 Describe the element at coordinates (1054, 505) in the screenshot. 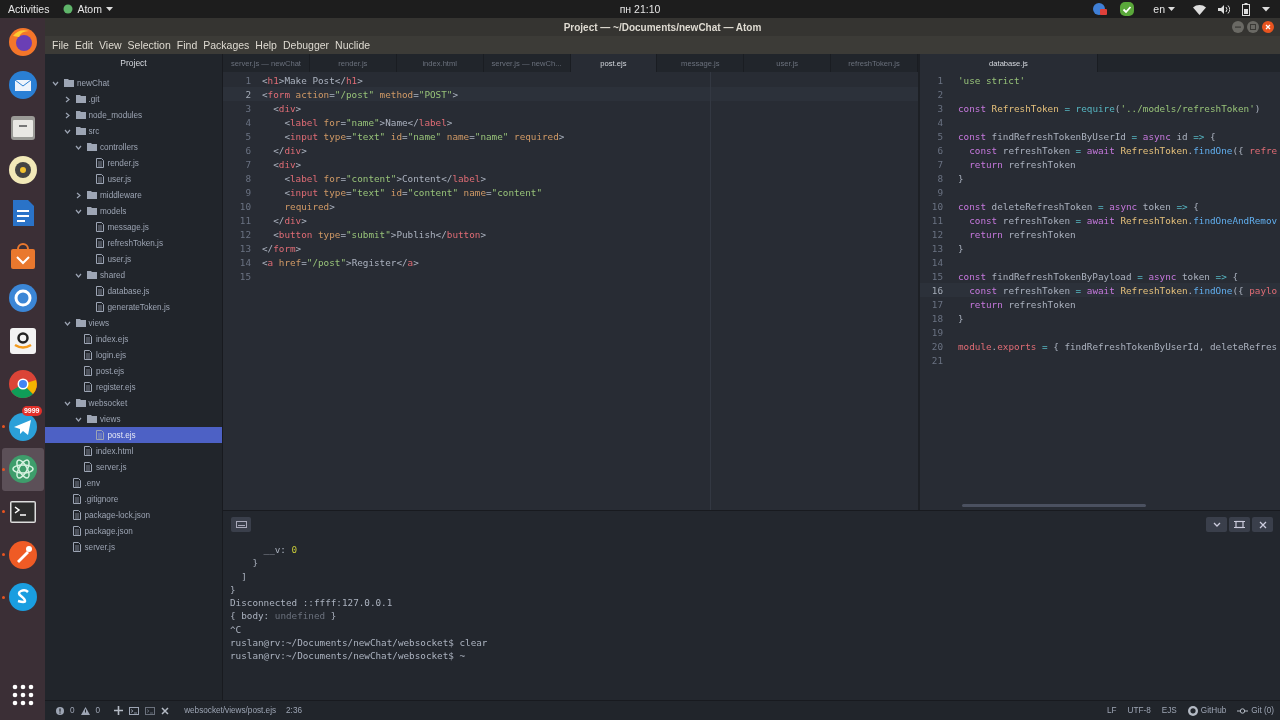

I see `scrollbar` at that location.